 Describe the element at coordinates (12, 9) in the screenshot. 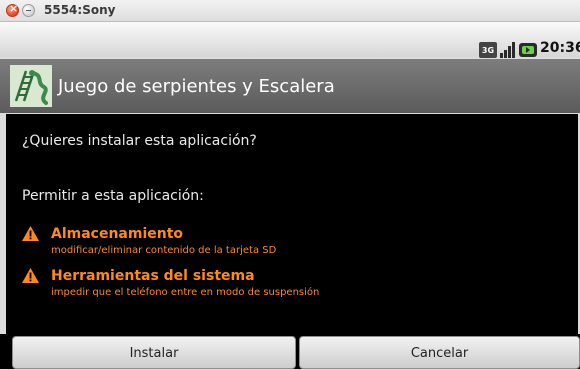

I see `close-window-icon` at that location.